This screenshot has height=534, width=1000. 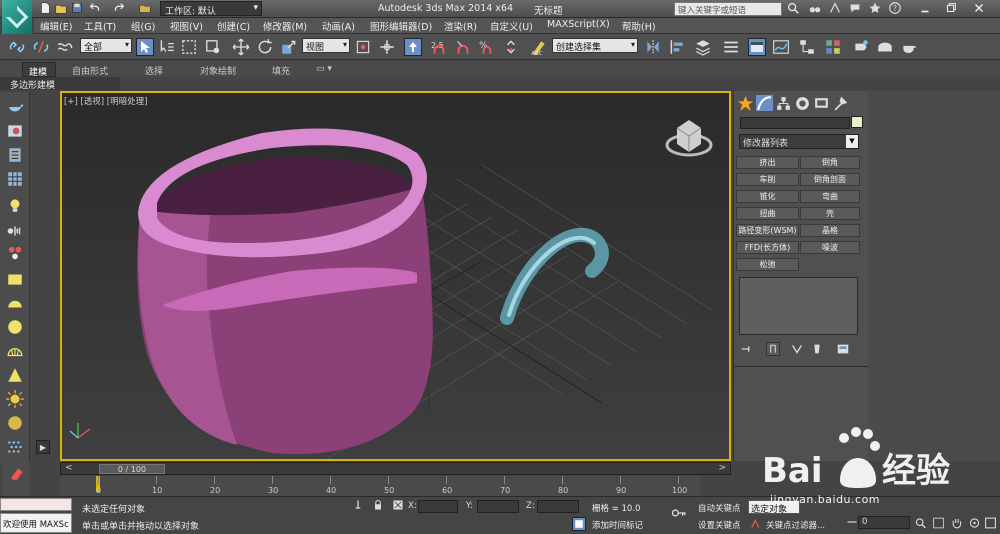 I want to click on menu-create: 创建(C), so click(x=233, y=26).